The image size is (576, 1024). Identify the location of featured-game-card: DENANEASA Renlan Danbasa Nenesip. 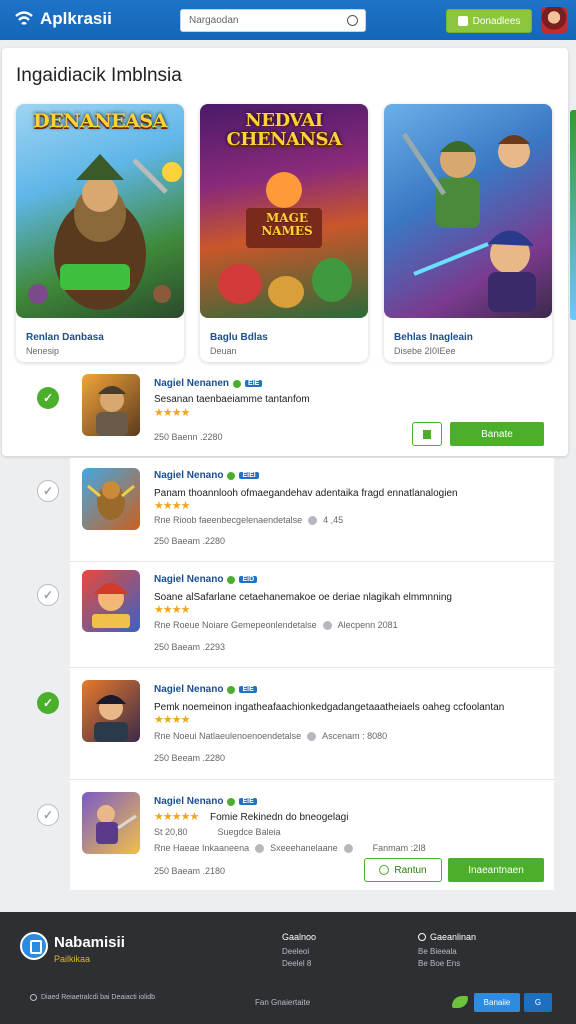
(100, 233).